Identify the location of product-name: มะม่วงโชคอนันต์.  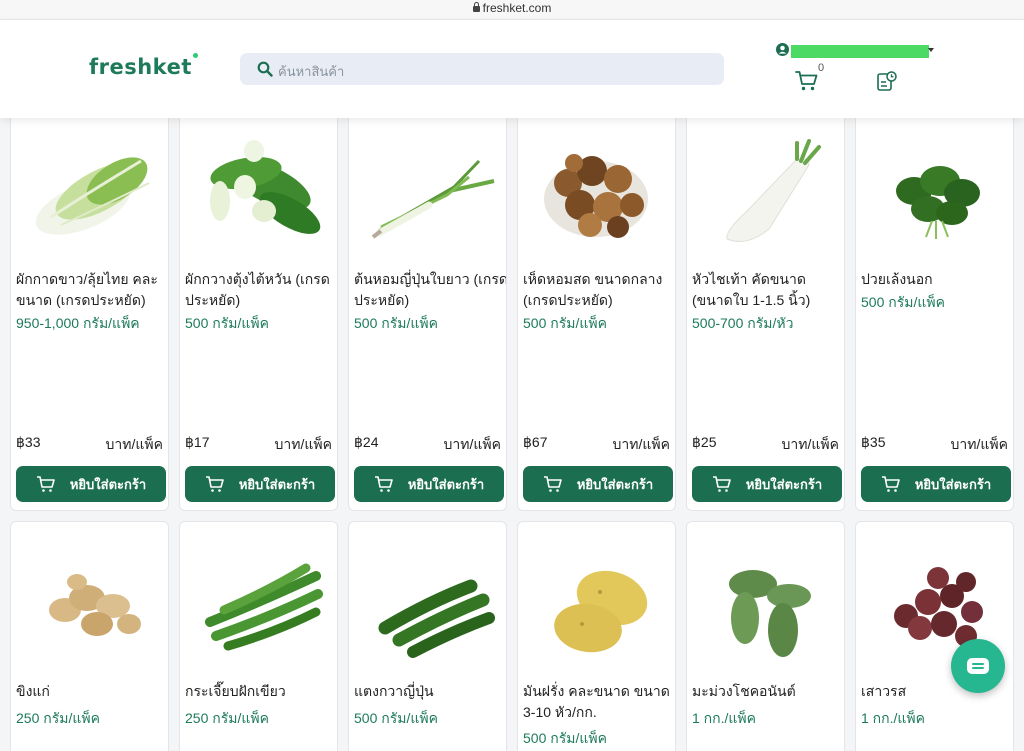
(768, 691).